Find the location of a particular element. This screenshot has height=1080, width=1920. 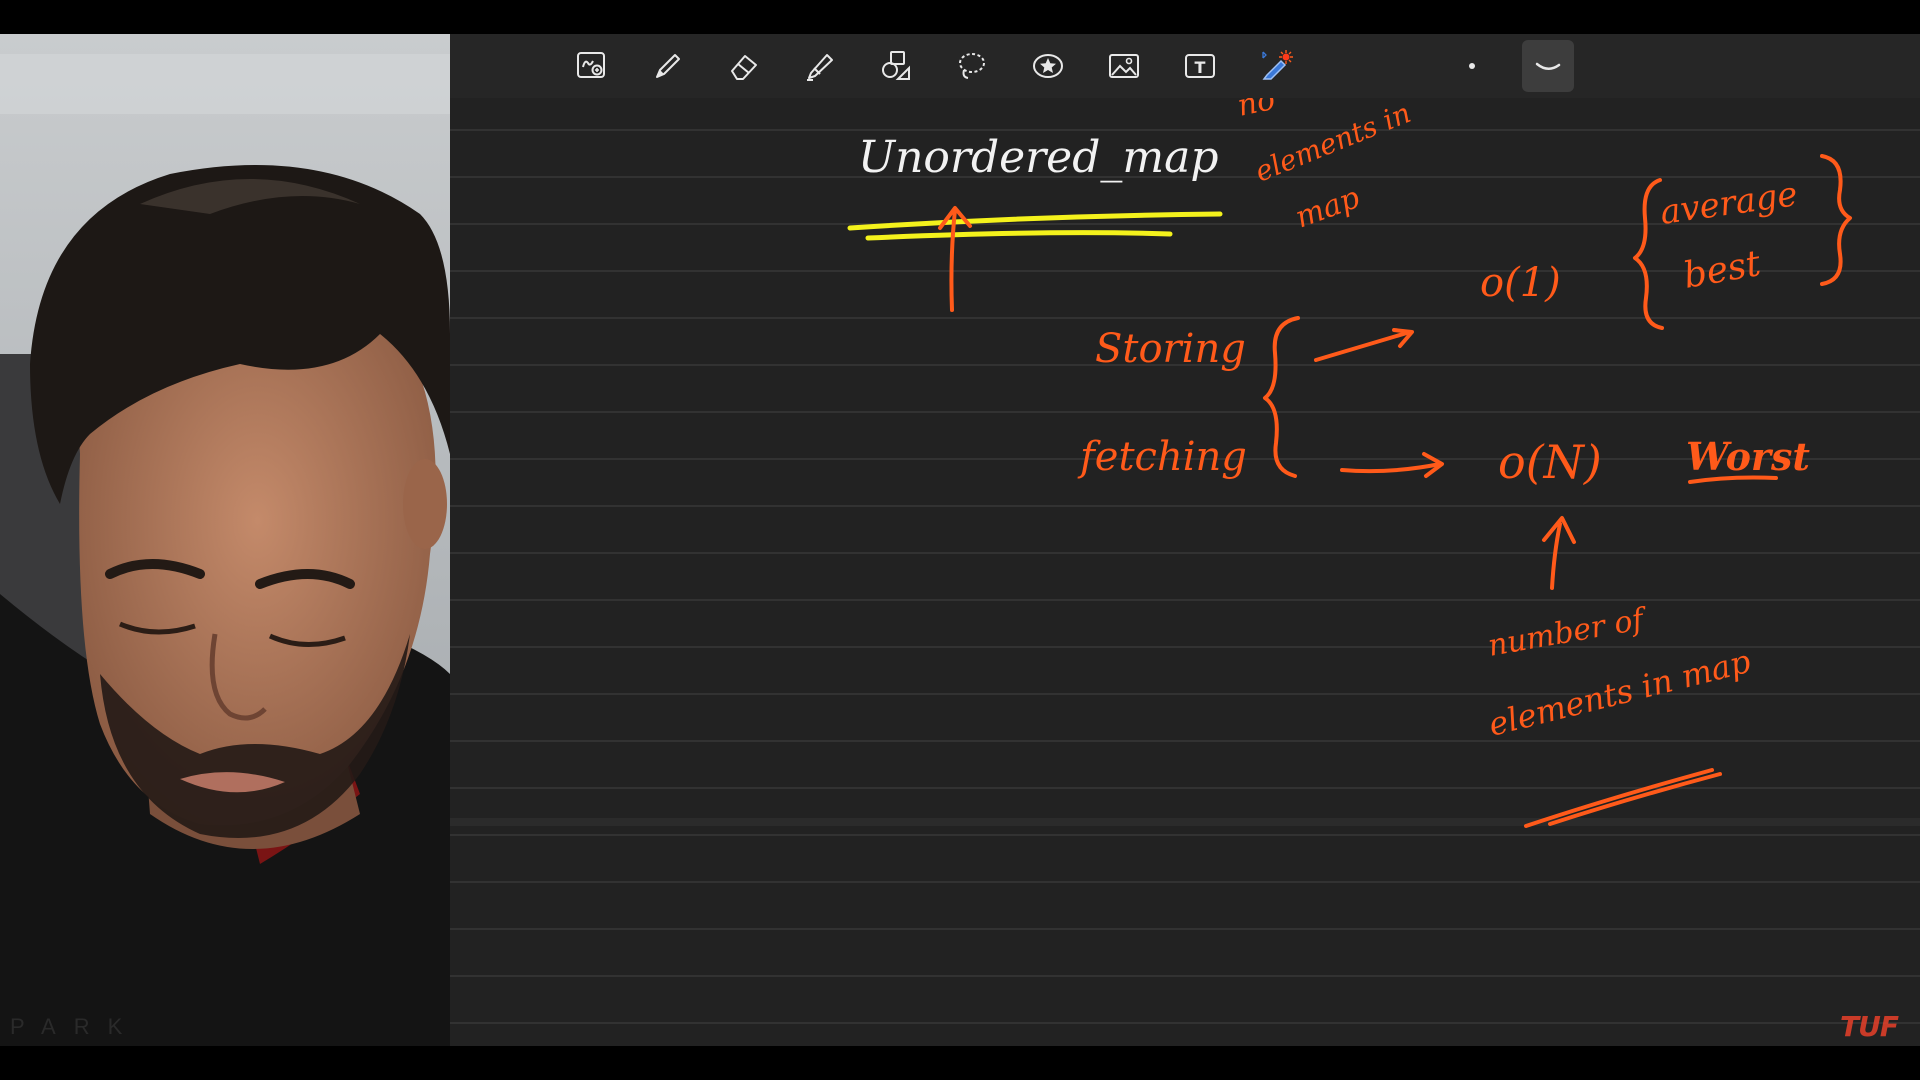

pen-icon is located at coordinates (668, 66).